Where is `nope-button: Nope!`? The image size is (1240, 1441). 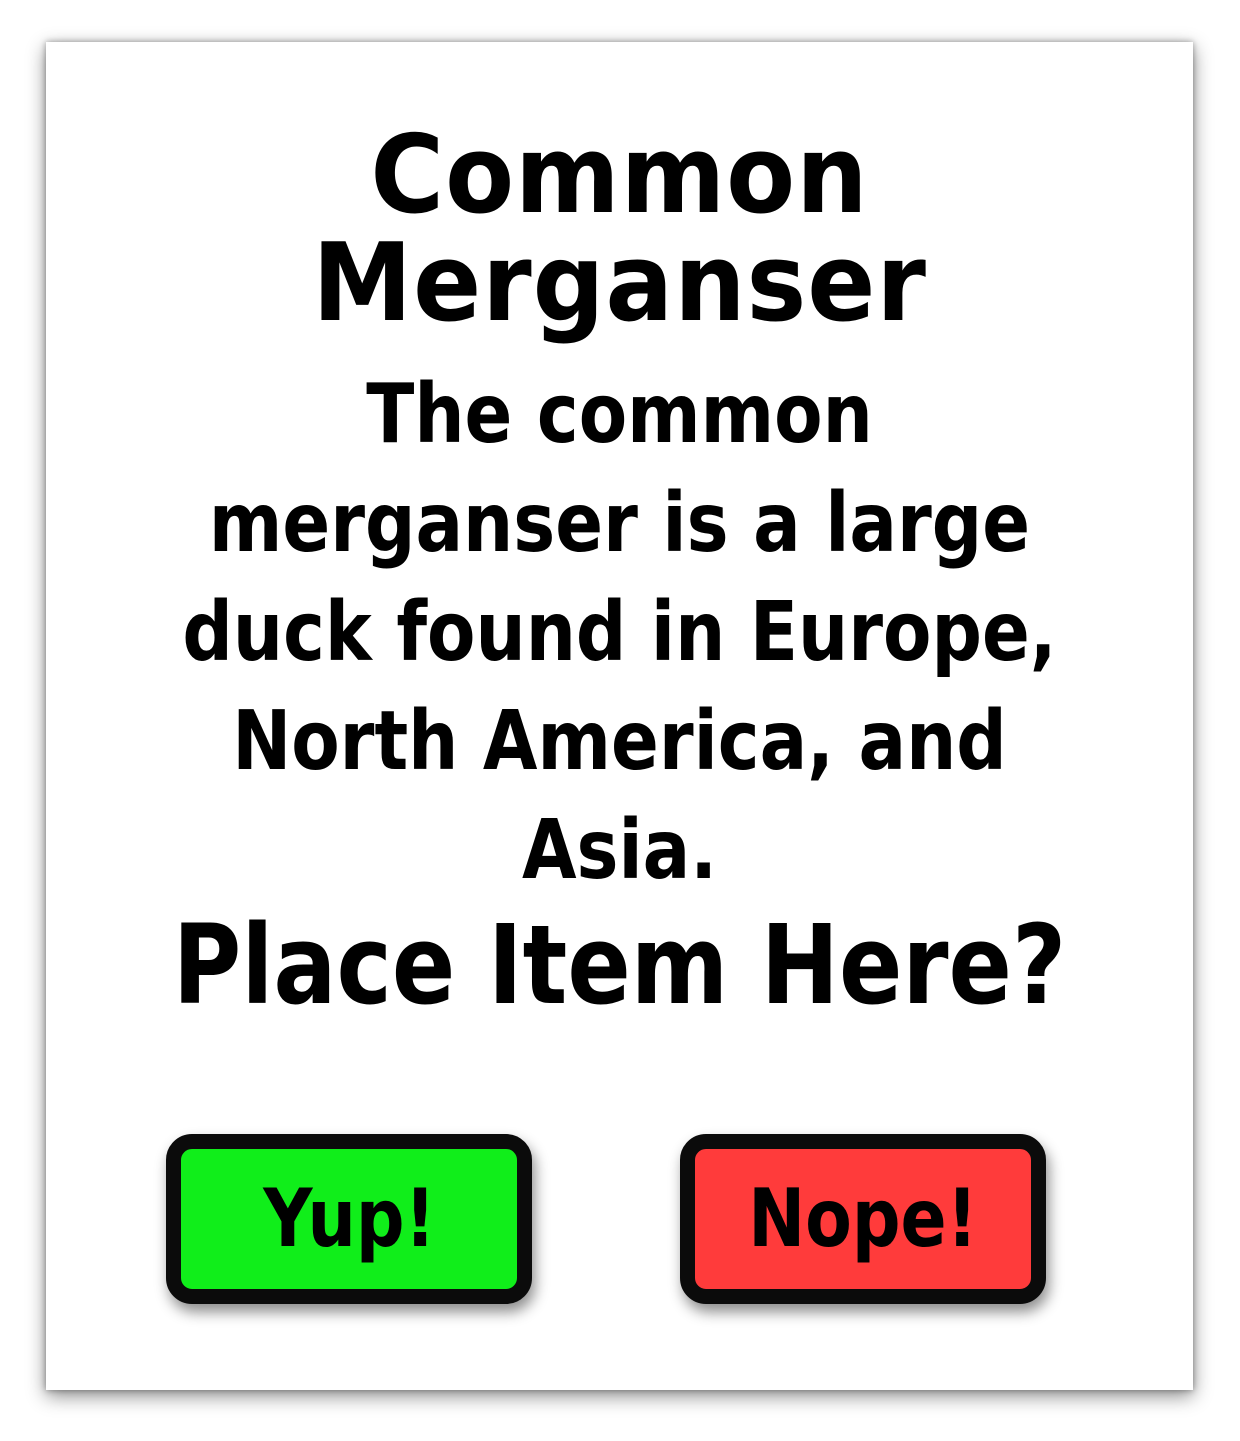
nope-button: Nope! is located at coordinates (863, 1219).